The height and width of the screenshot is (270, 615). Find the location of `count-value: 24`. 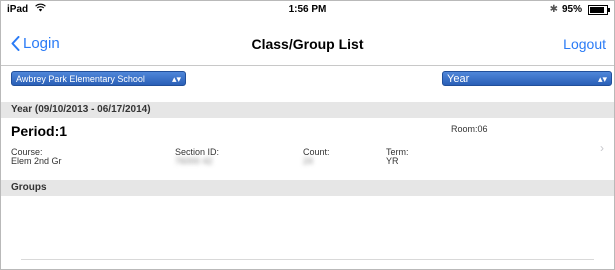

count-value: 24 is located at coordinates (308, 161).